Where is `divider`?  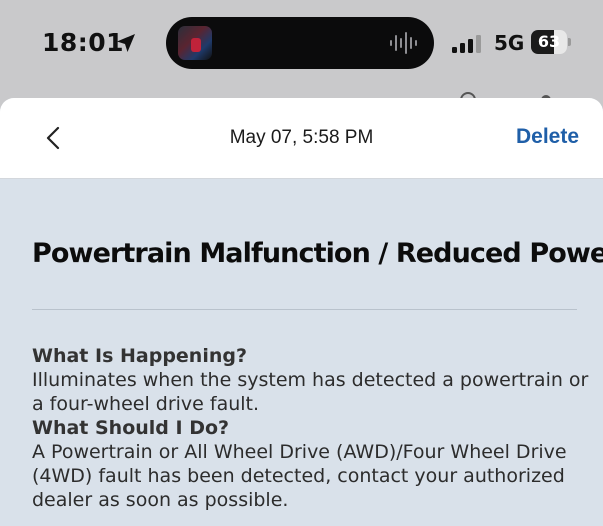 divider is located at coordinates (304, 309).